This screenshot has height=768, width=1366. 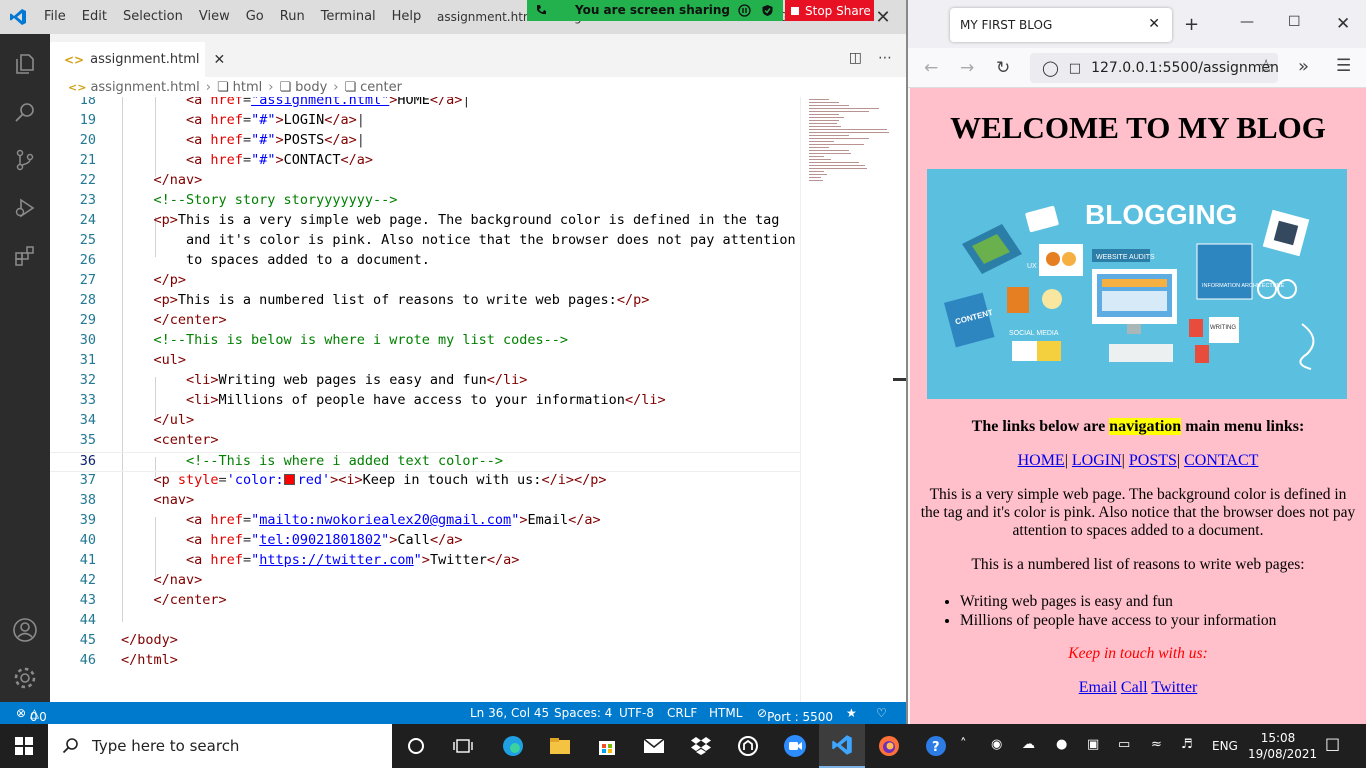 What do you see at coordinates (655, 10) in the screenshot?
I see `screen-share-bar: You are screen sharing` at bounding box center [655, 10].